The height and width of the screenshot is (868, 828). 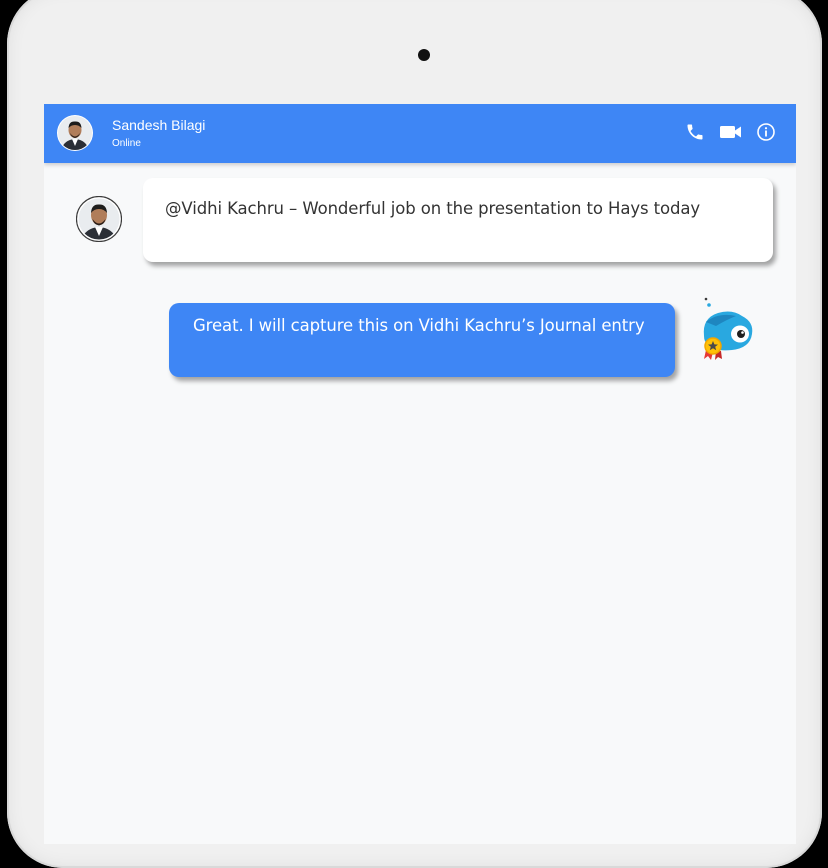 What do you see at coordinates (99, 219) in the screenshot?
I see `sender-avatar` at bounding box center [99, 219].